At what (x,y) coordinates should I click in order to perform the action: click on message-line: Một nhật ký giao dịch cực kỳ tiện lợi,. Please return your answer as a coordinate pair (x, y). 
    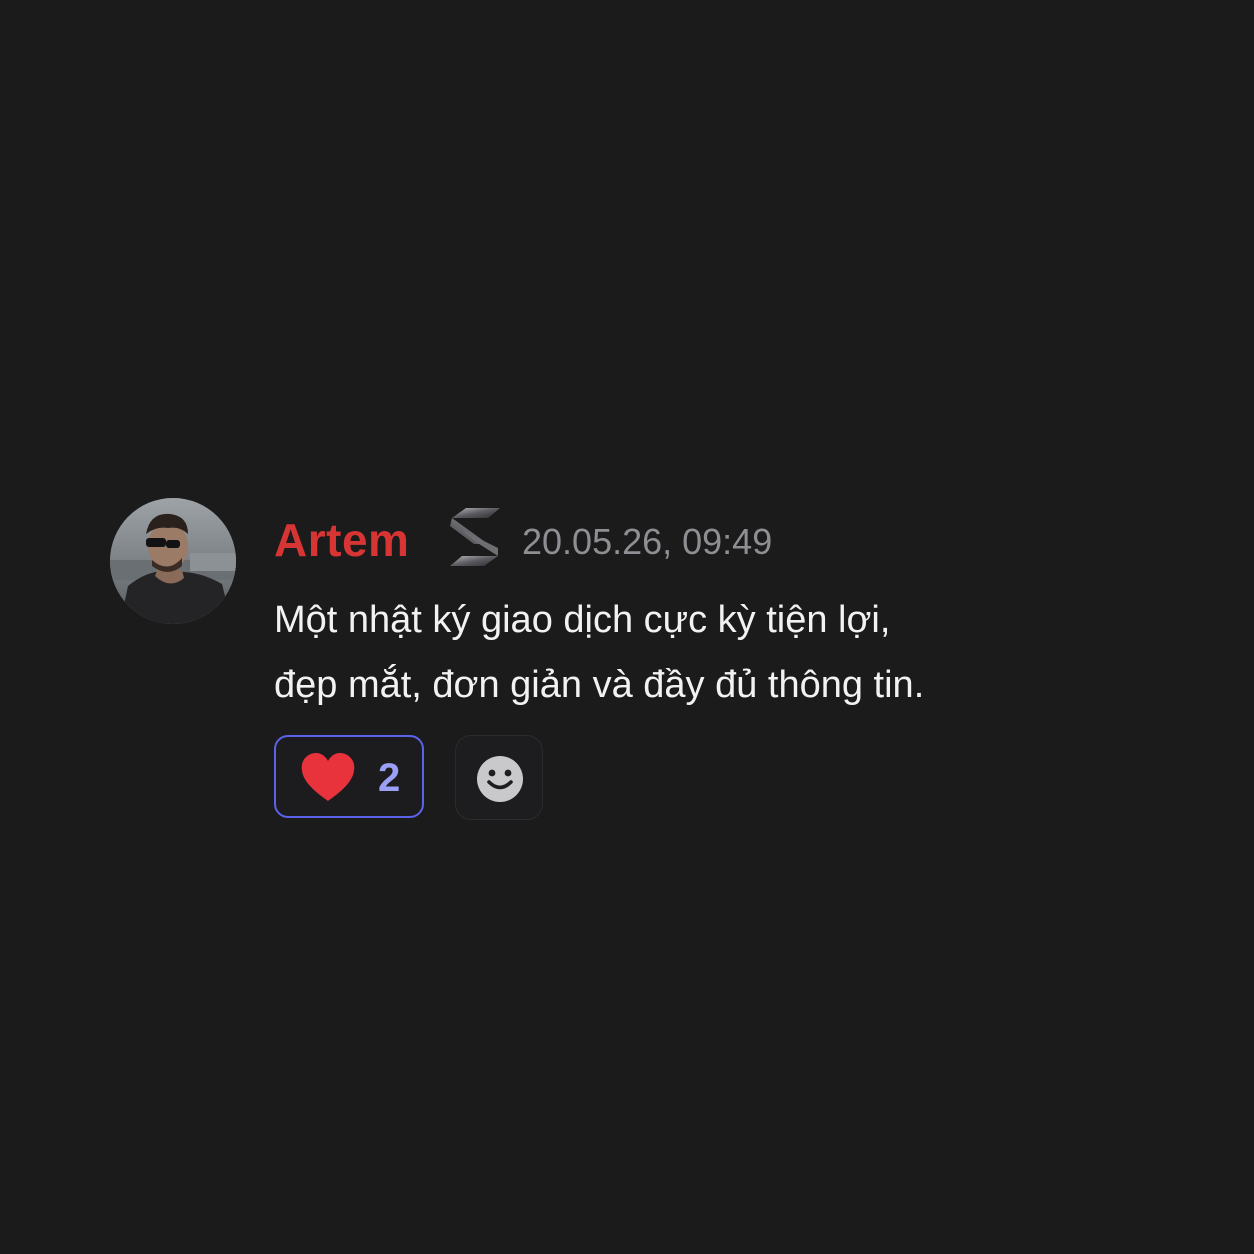
    Looking at the image, I should click on (582, 620).